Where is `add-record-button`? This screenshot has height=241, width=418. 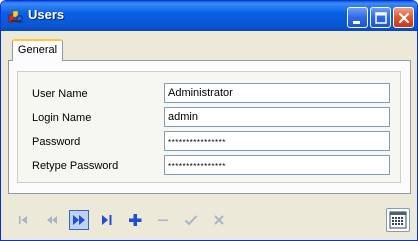
add-record-button is located at coordinates (135, 220).